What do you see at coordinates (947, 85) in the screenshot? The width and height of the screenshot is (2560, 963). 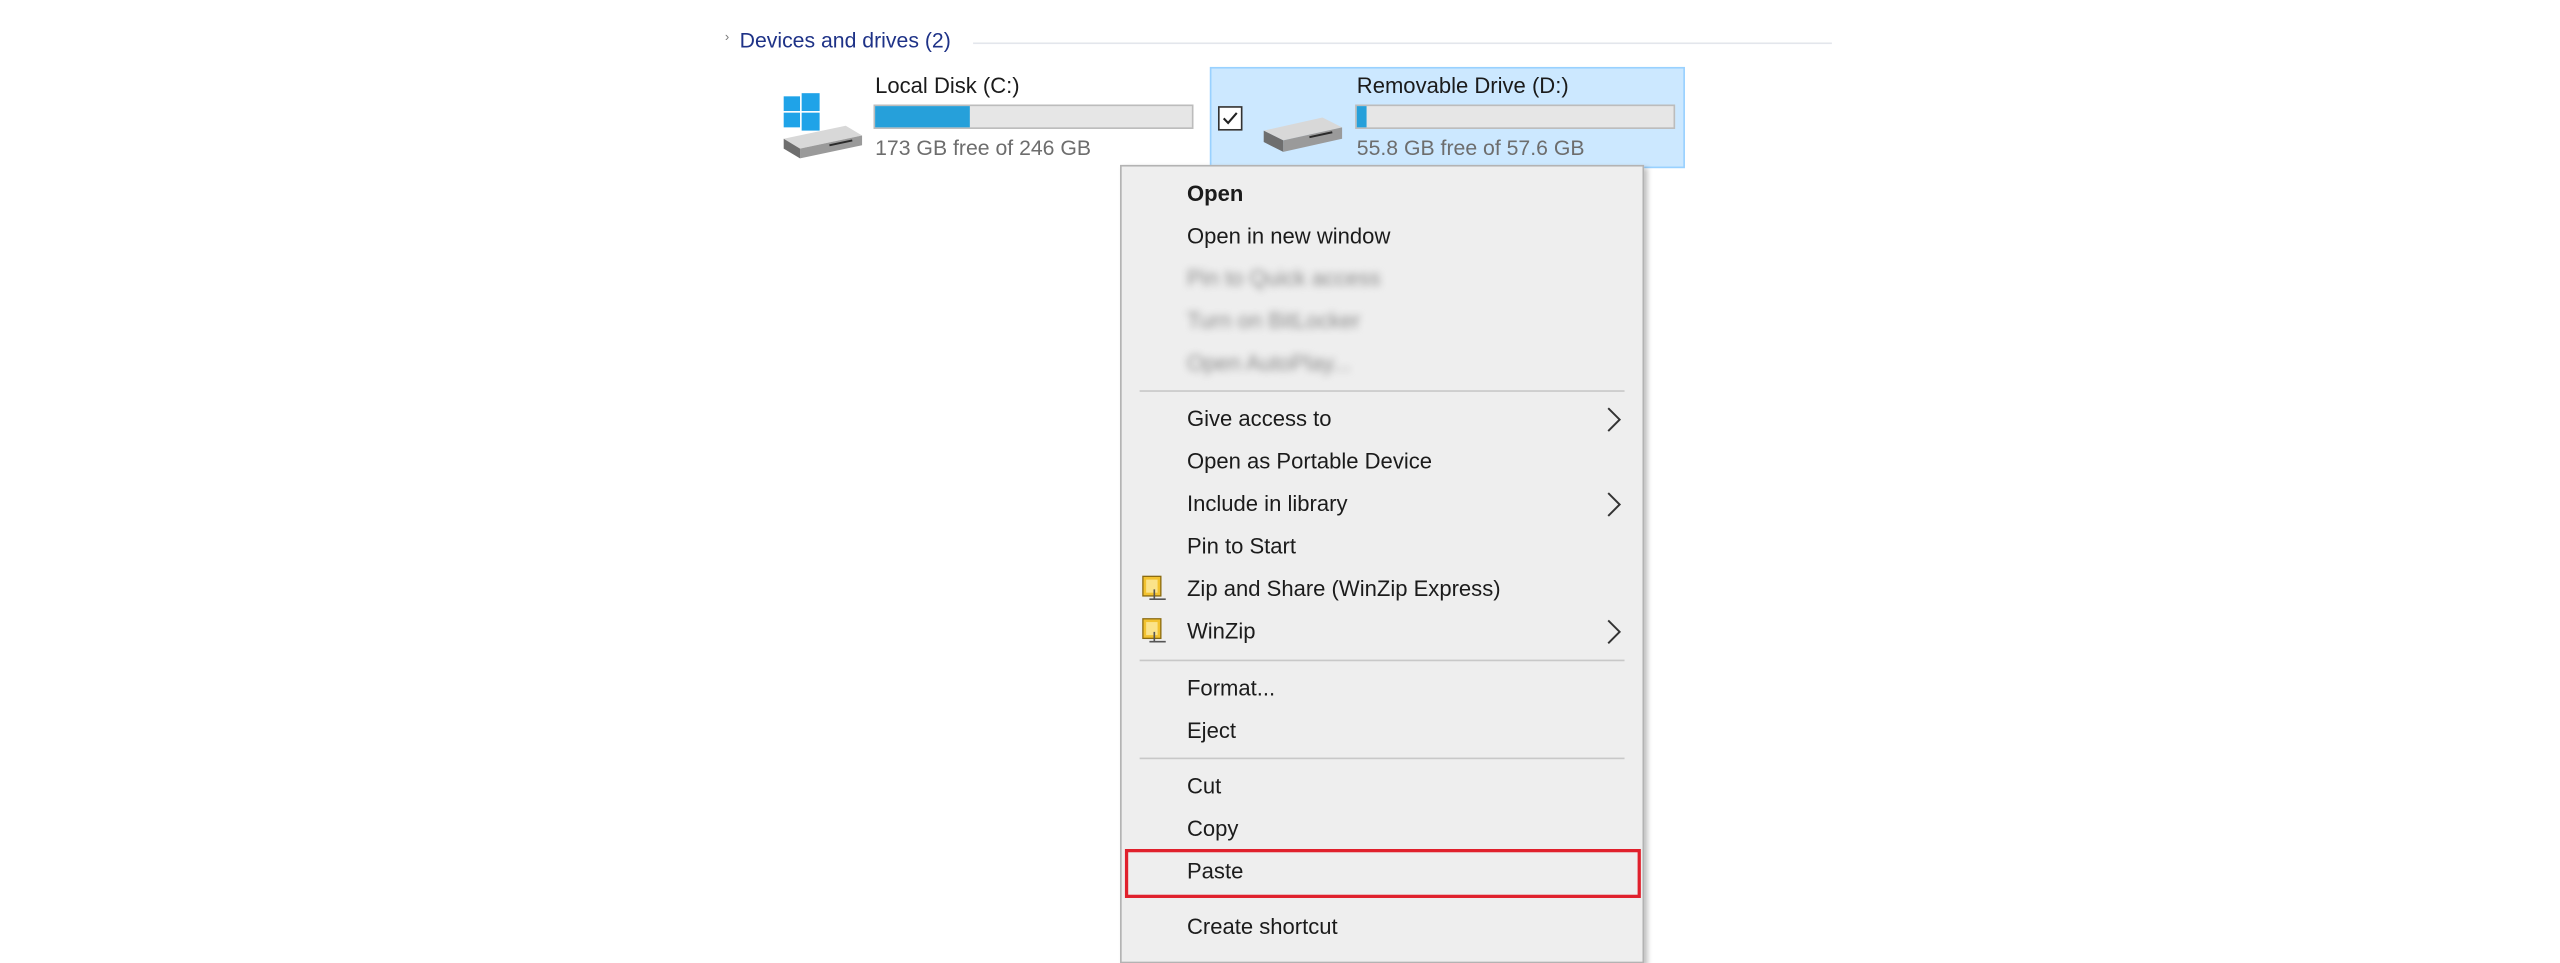 I see `drive-name-c: Local Disk (C:)` at bounding box center [947, 85].